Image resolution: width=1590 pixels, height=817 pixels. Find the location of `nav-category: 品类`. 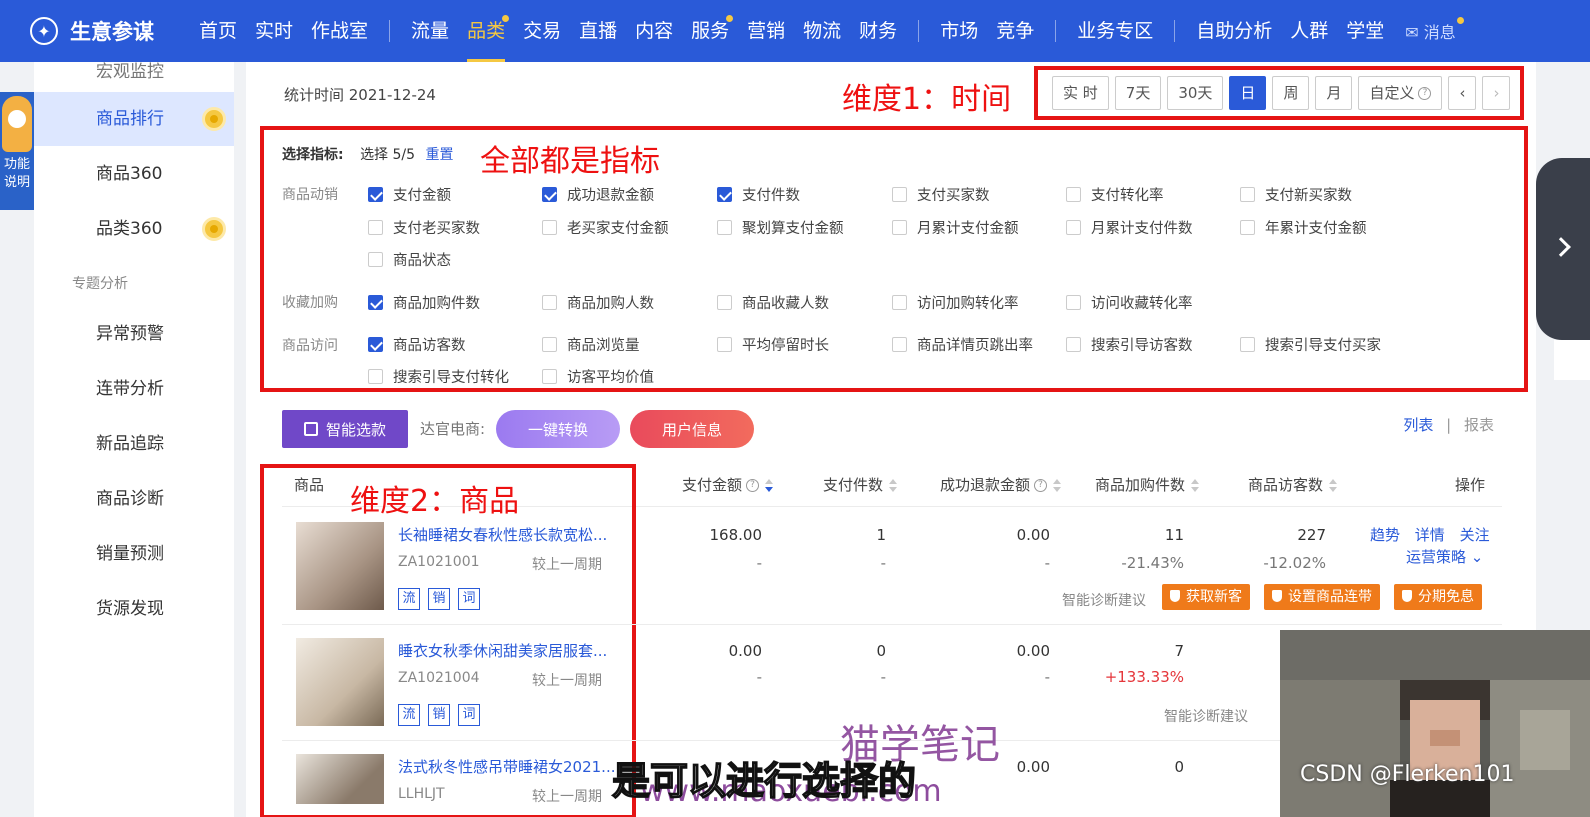

nav-category: 品类 is located at coordinates (488, 31).